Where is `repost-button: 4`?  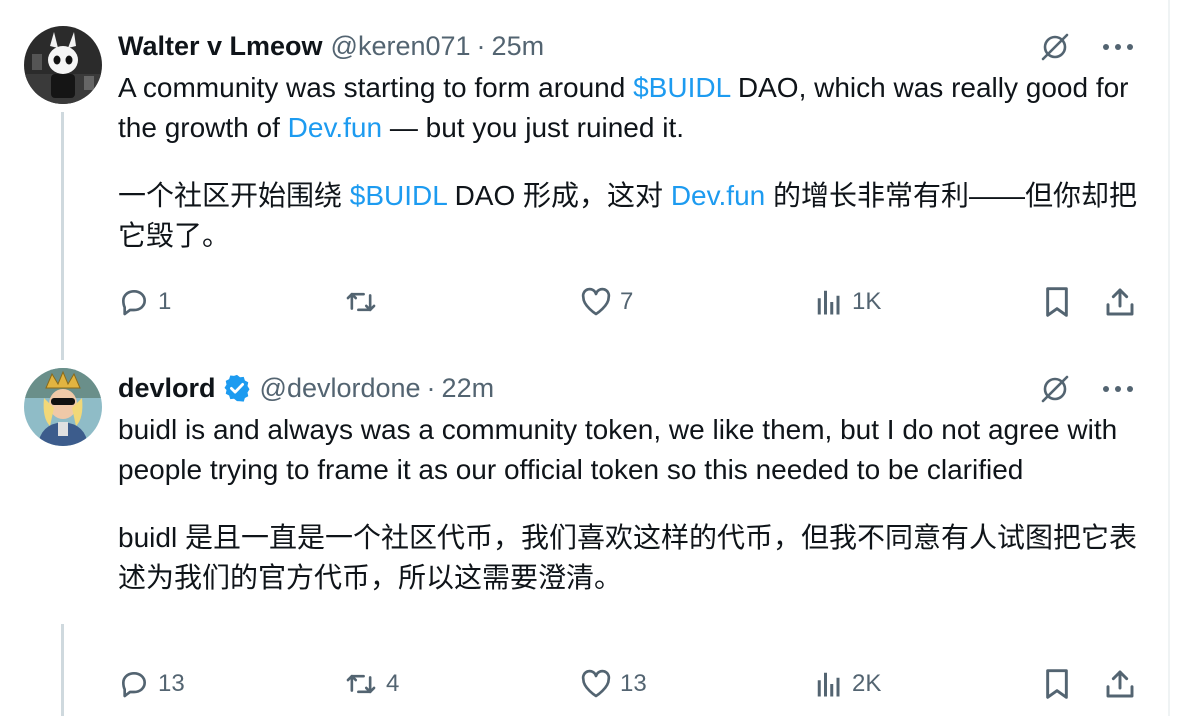
repost-button: 4 is located at coordinates (371, 684).